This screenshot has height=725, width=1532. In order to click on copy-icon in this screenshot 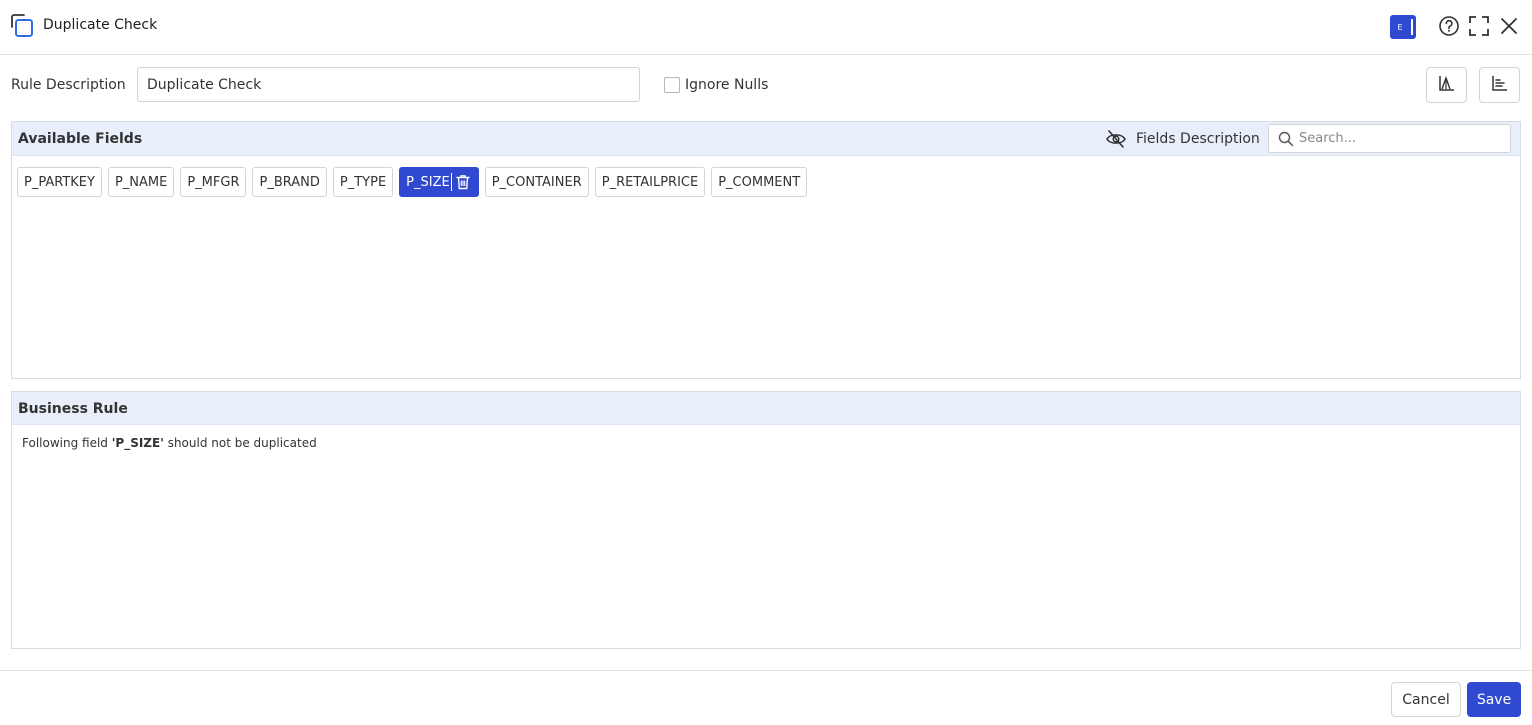, I will do `click(22, 26)`.